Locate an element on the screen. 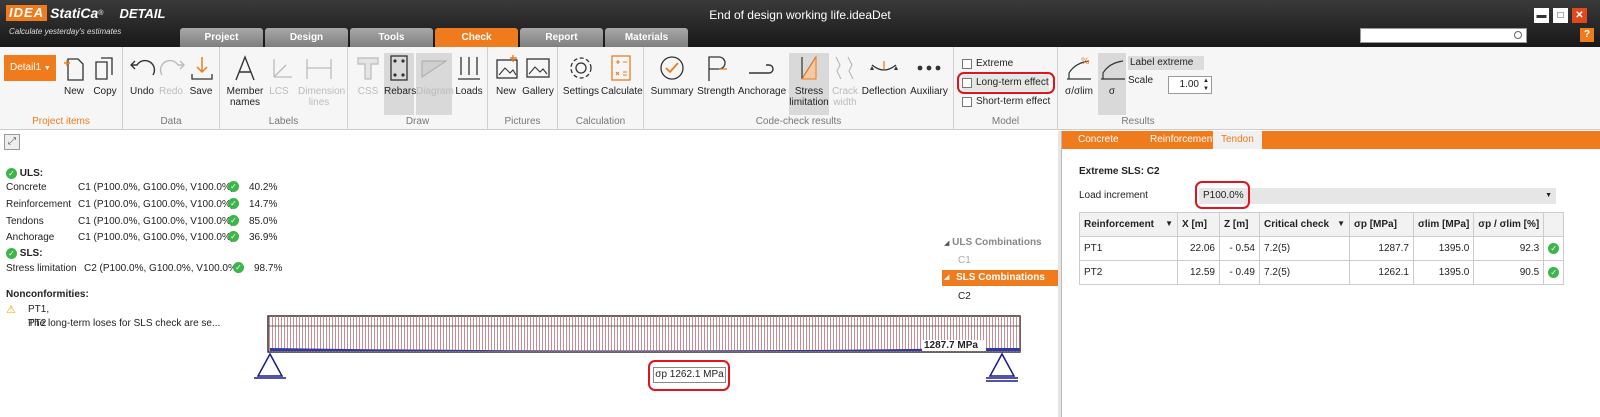 This screenshot has height=417, width=1600. highlight-sigma-label is located at coordinates (689, 375).